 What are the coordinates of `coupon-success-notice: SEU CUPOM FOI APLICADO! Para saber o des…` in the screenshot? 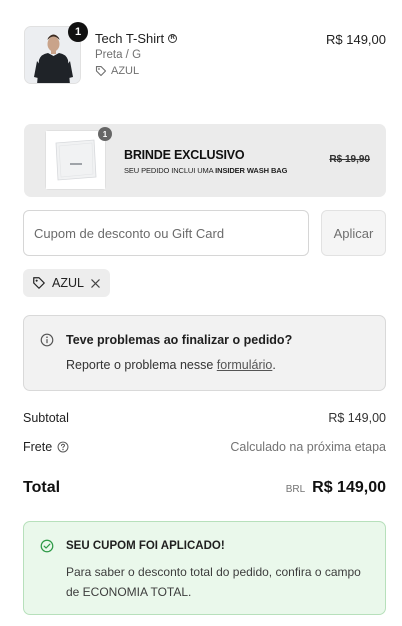 It's located at (204, 568).